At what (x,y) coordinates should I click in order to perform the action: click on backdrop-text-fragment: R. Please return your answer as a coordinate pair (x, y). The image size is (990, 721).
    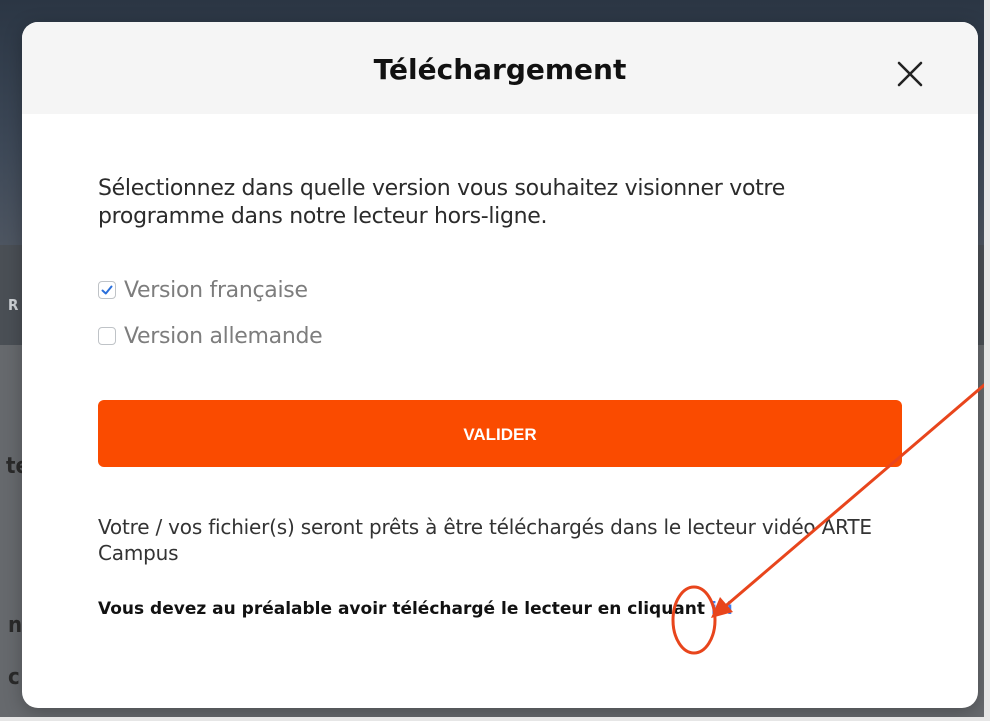
    Looking at the image, I should click on (13, 305).